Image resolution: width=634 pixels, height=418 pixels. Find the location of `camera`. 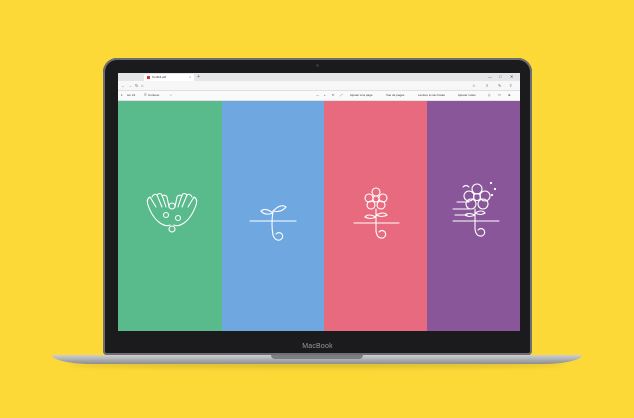

camera is located at coordinates (317, 65).